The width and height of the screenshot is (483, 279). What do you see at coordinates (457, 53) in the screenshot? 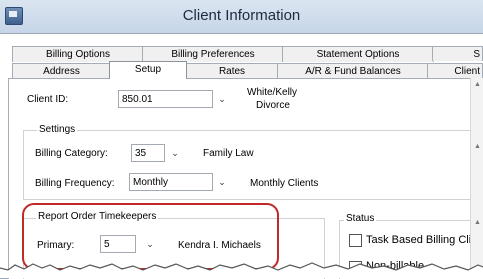
I see `tab-s-partial: S` at bounding box center [457, 53].